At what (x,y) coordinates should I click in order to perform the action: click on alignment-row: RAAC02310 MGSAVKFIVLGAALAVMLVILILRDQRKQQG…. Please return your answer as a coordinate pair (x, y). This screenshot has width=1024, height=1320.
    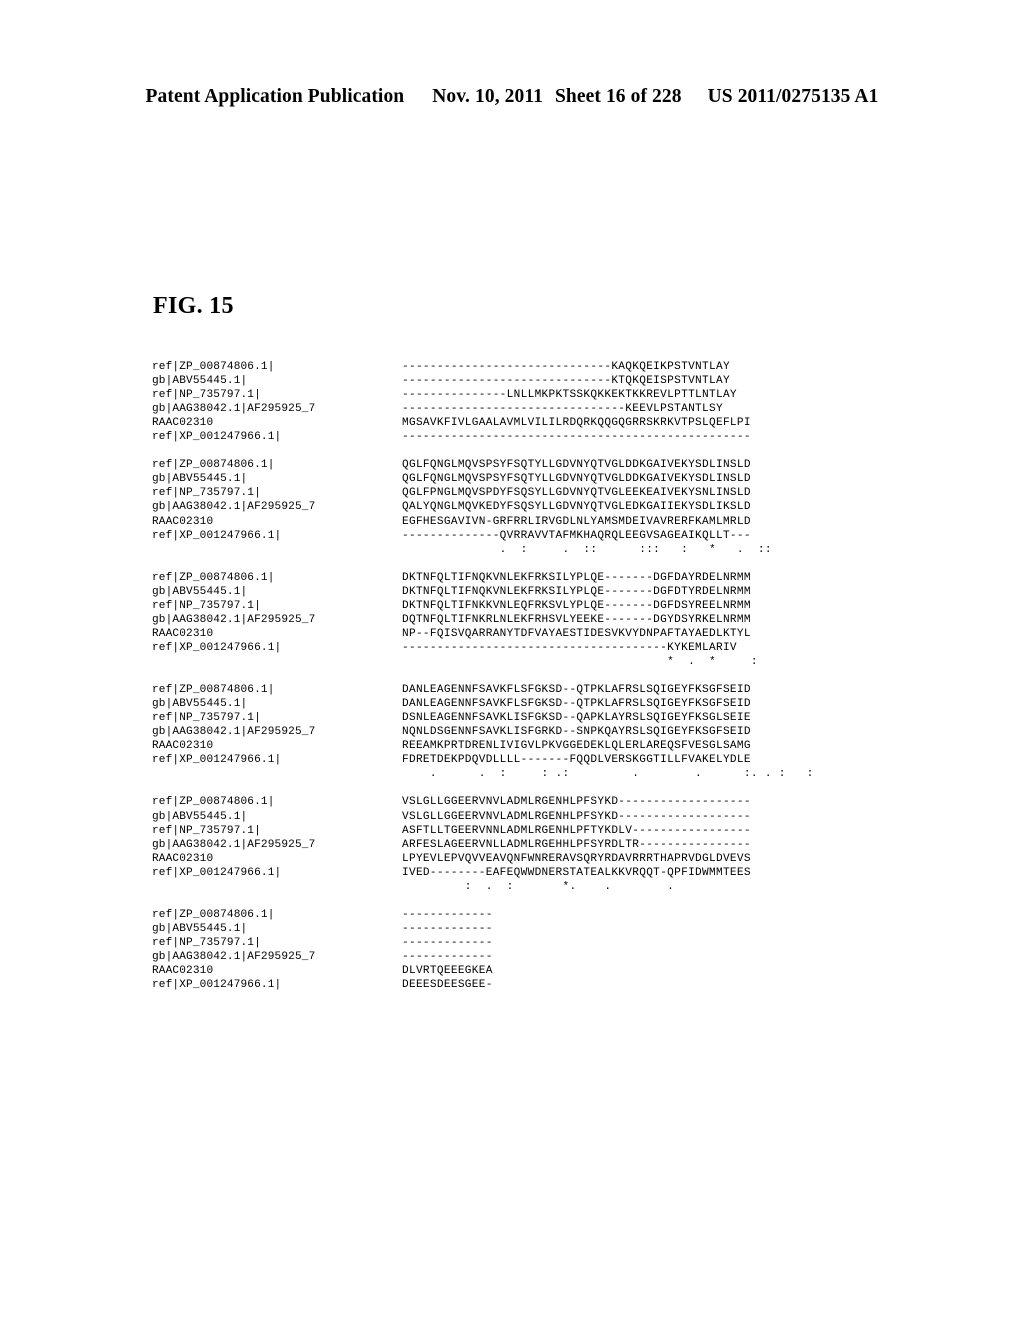
    Looking at the image, I should click on (532, 423).